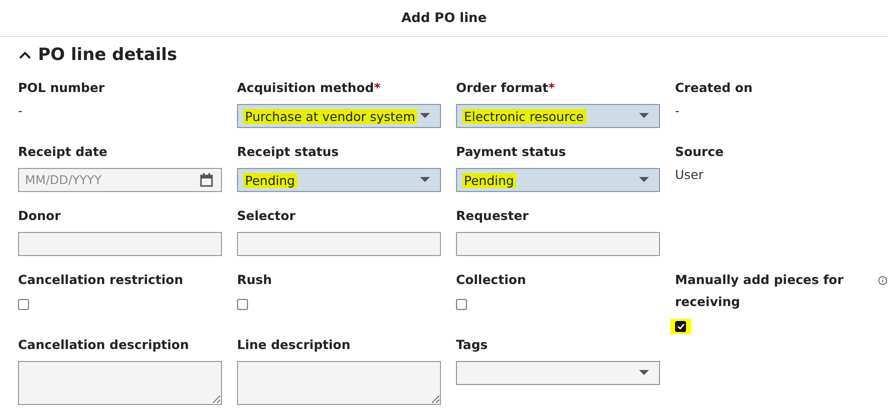 This screenshot has width=888, height=420. What do you see at coordinates (713, 88) in the screenshot?
I see `field-label: Created on` at bounding box center [713, 88].